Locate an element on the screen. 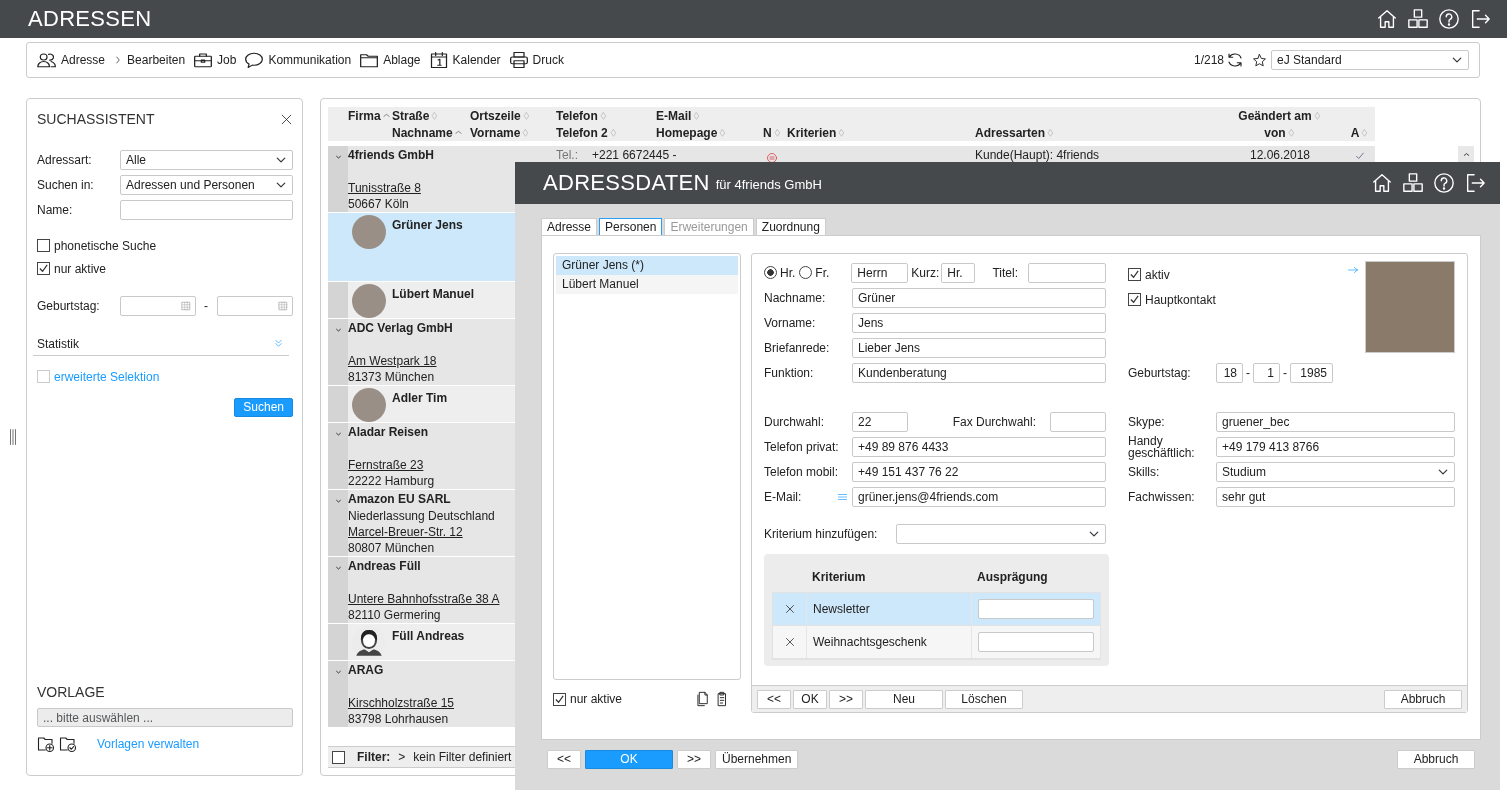 This screenshot has height=798, width=1507. column-header: Kriterien is located at coordinates (881, 132).